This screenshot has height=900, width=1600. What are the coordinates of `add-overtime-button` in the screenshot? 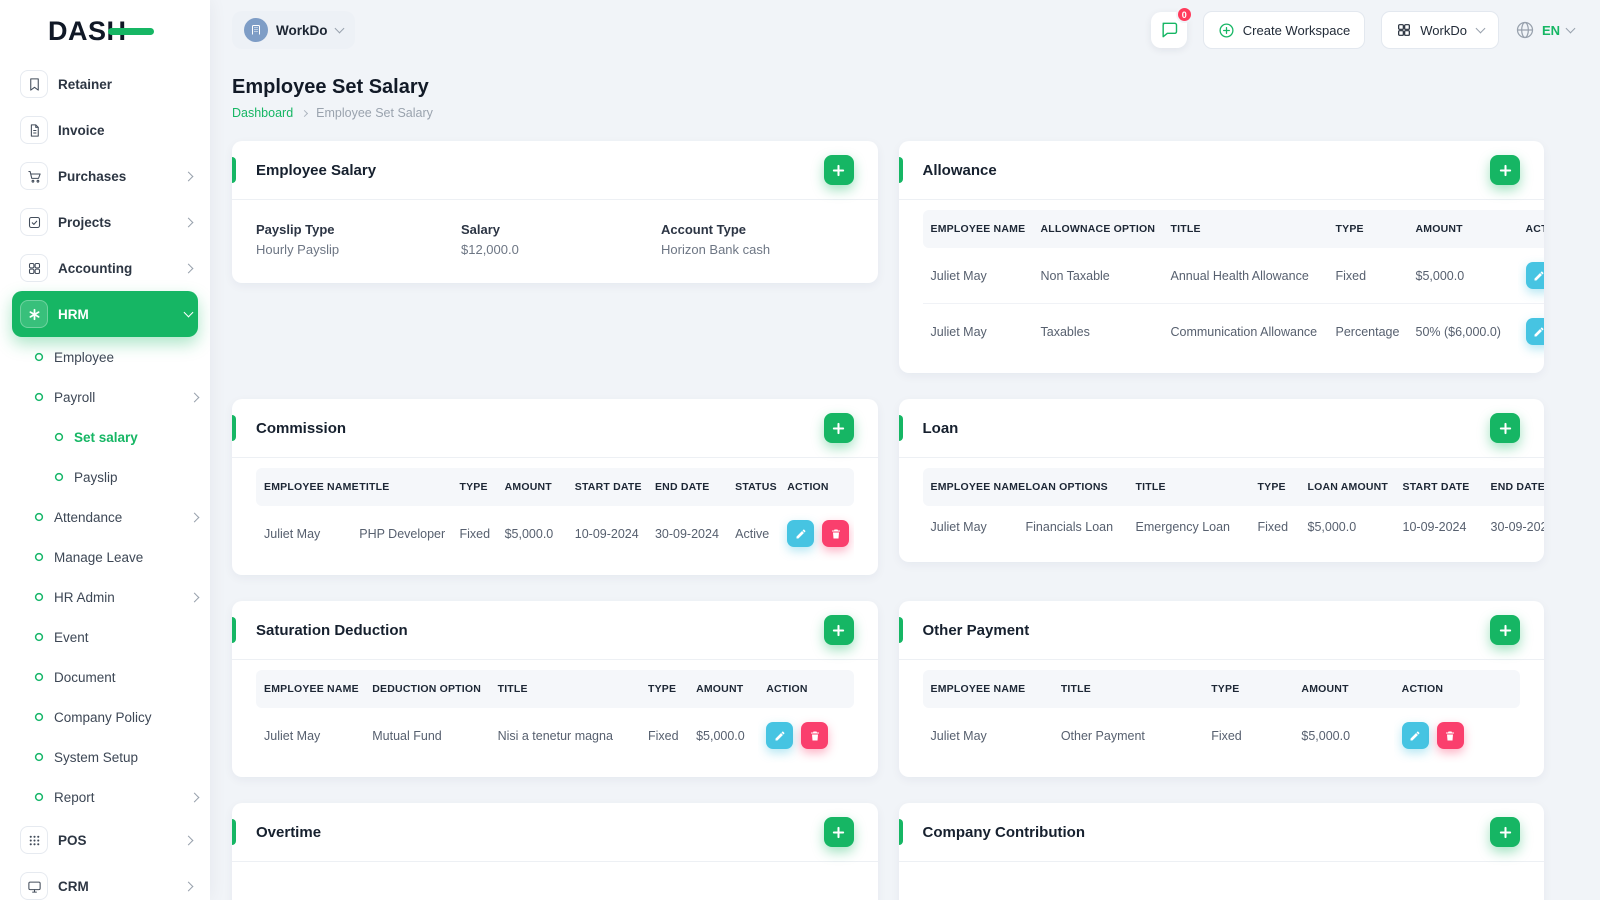 It's located at (838, 832).